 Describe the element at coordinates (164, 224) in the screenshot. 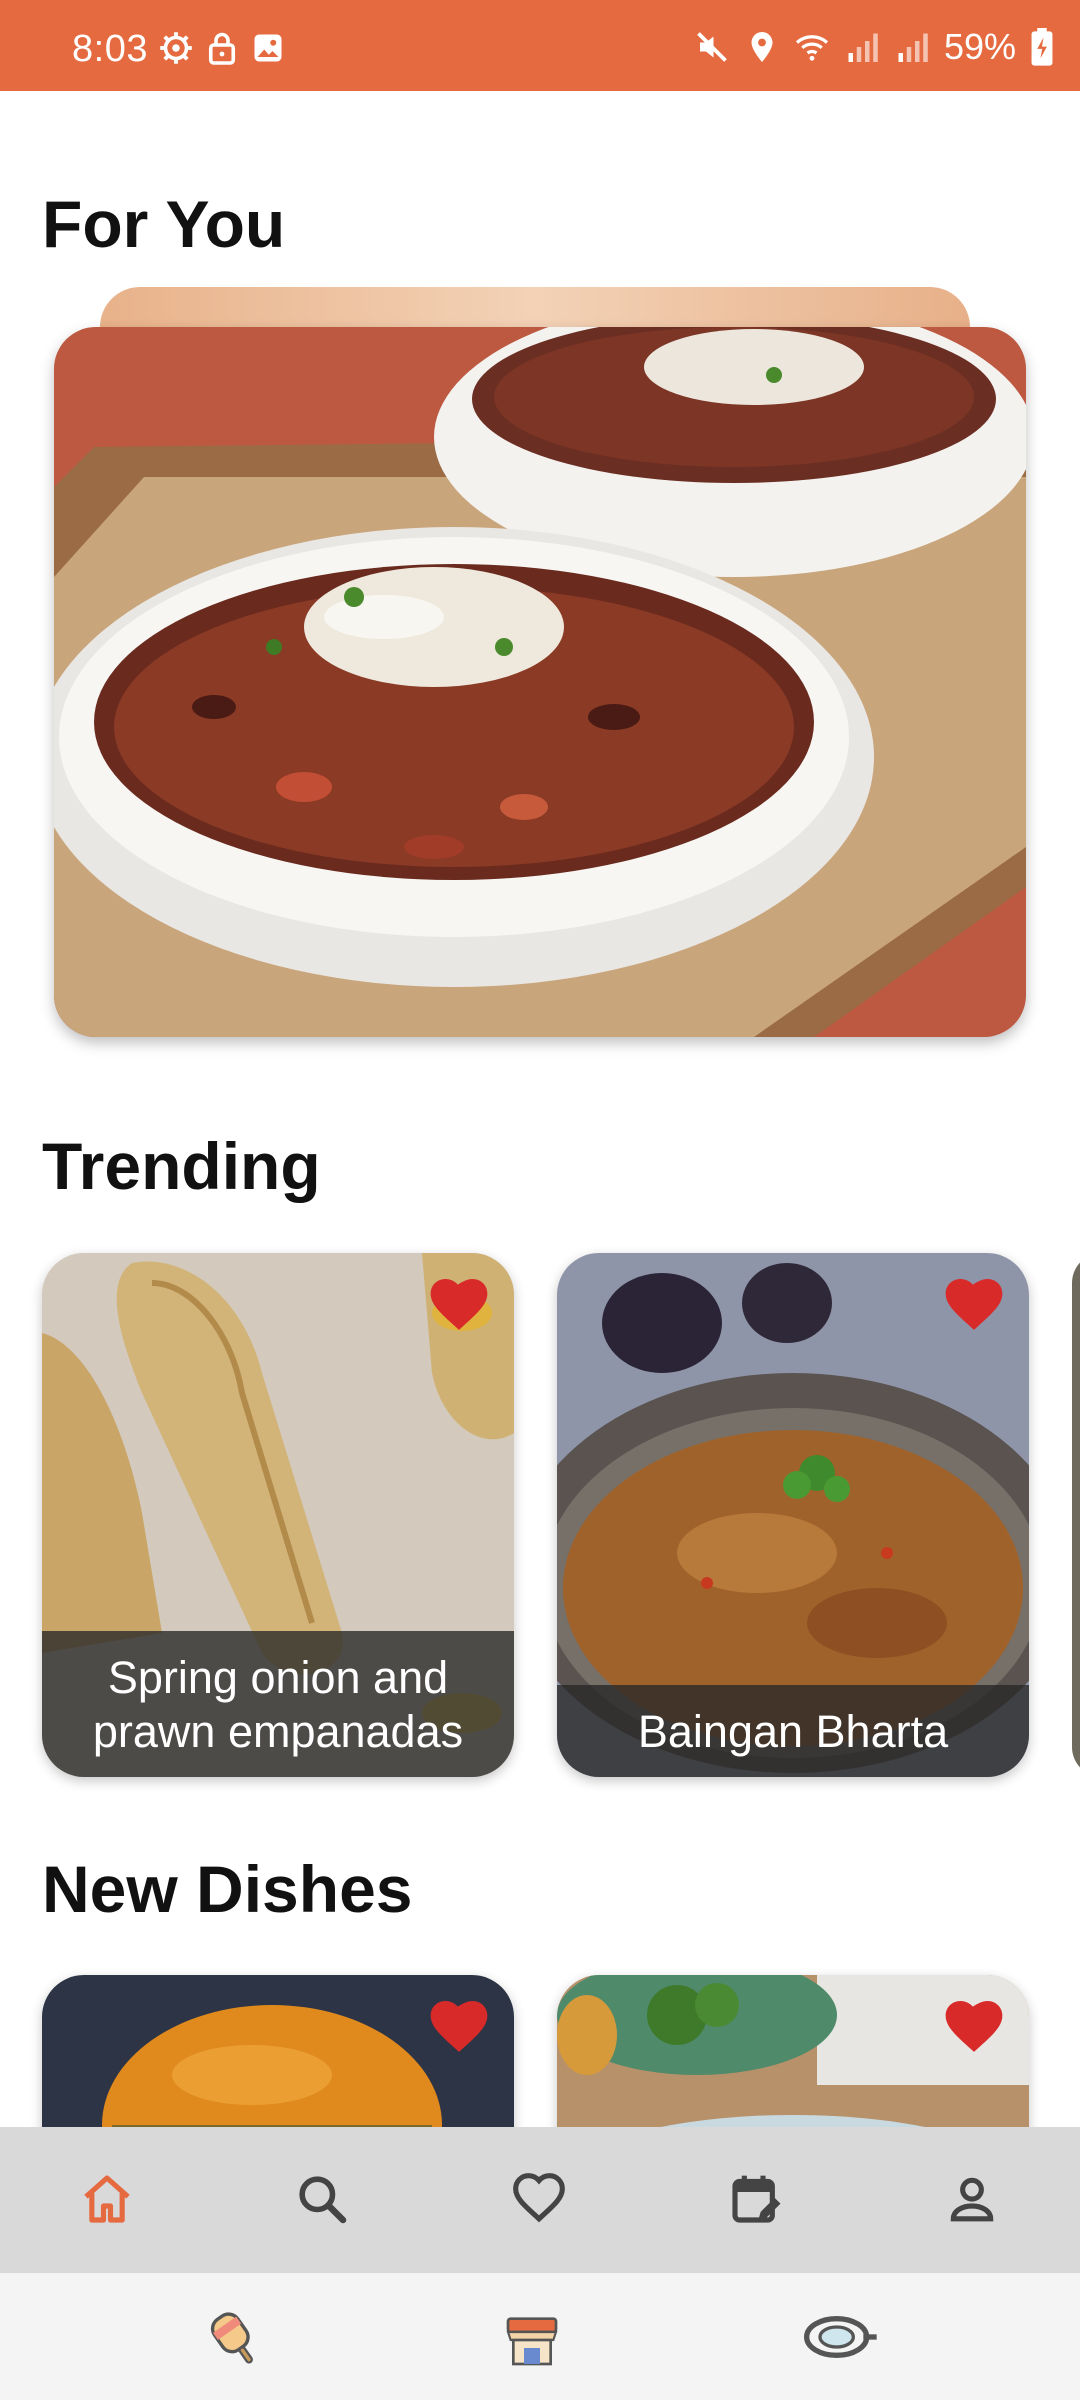

I see `for-you-title: For You` at that location.